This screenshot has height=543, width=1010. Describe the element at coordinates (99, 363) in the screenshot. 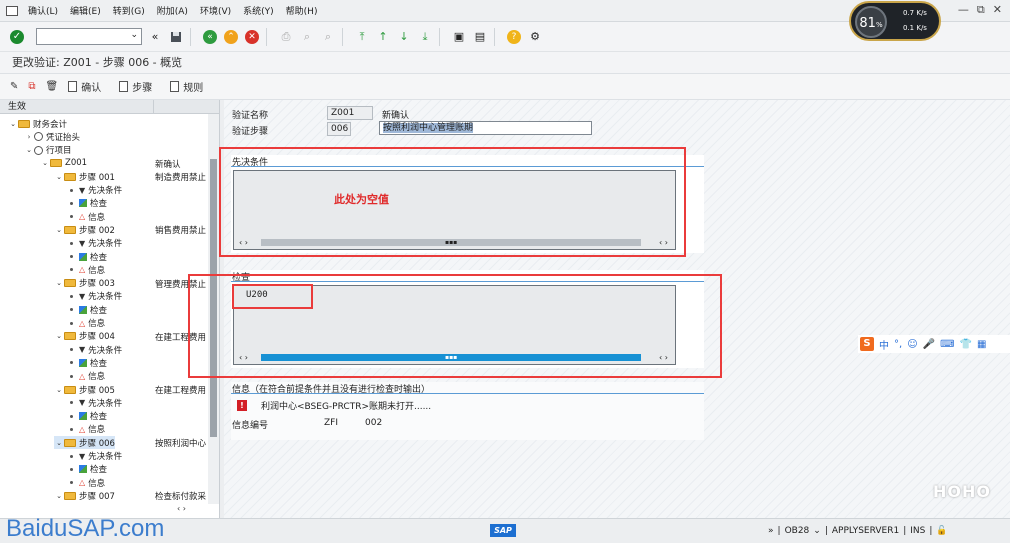

I see `tree-node-label: 检查` at that location.